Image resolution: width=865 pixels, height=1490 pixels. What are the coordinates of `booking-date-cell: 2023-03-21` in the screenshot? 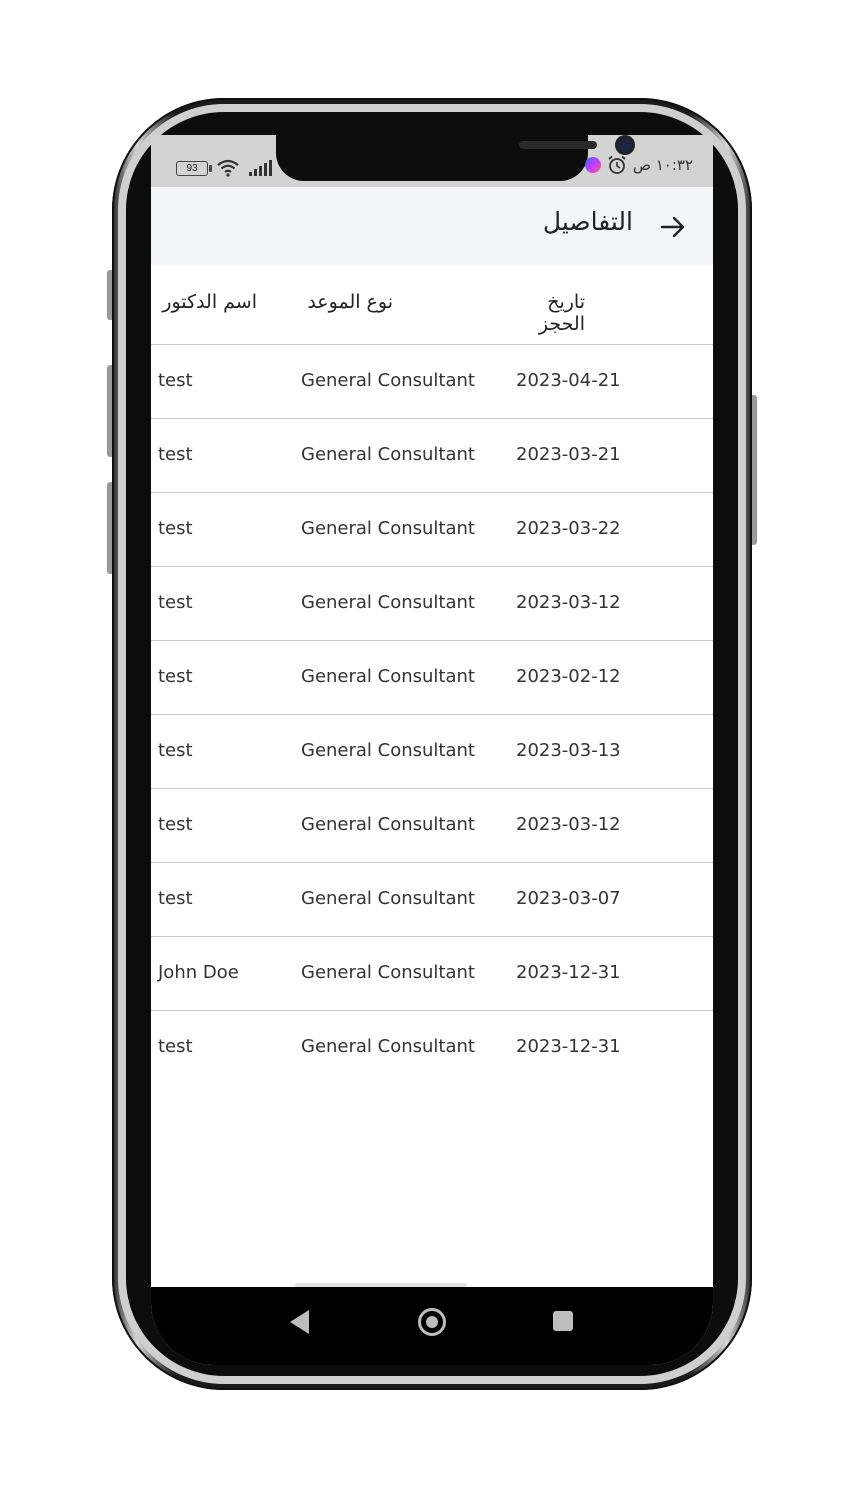 It's located at (568, 454).